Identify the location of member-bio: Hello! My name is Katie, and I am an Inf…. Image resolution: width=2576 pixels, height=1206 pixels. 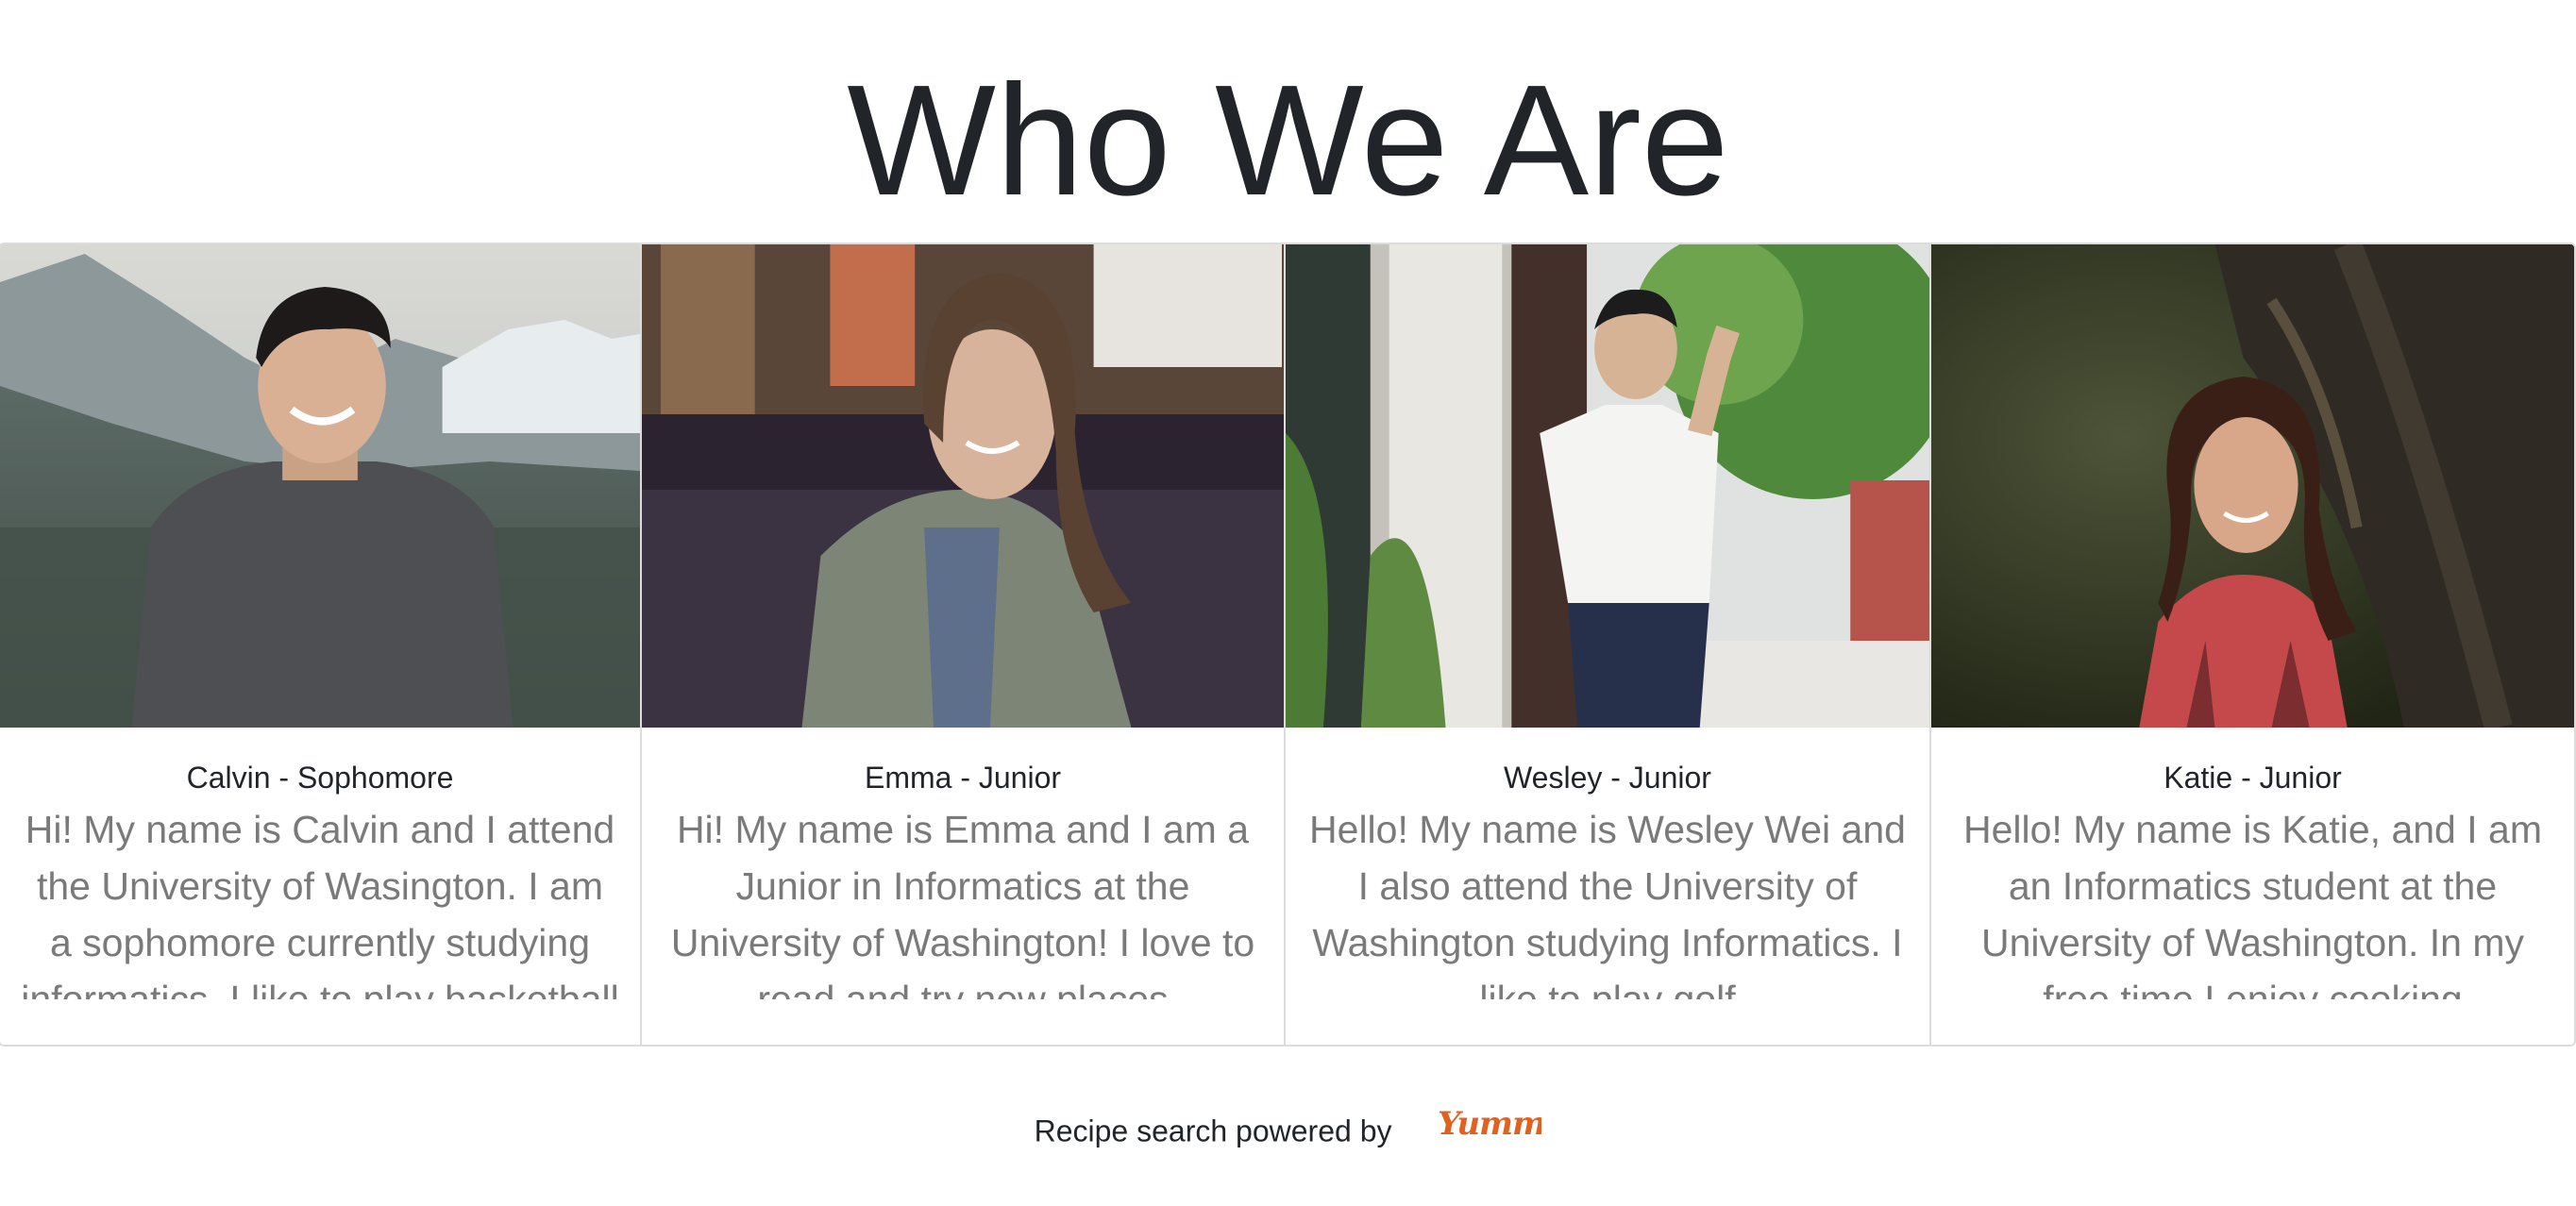
(2252, 903).